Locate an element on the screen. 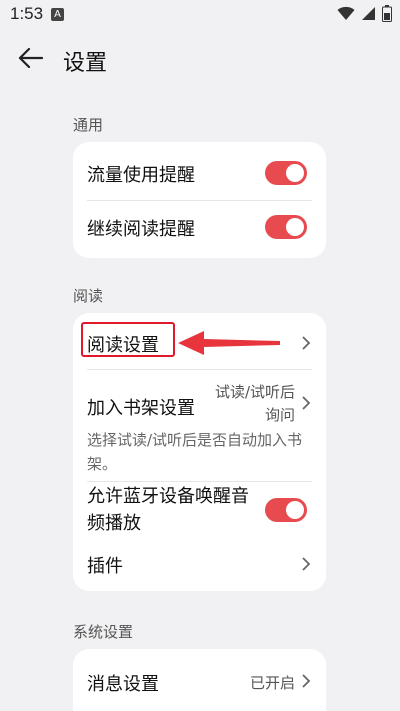 The width and height of the screenshot is (400, 711). system-card: 消息设置 已开启 is located at coordinates (199, 680).